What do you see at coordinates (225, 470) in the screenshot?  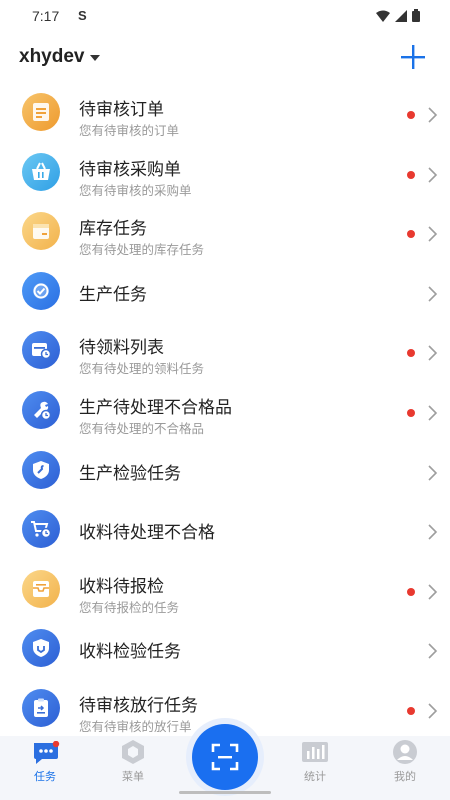 I see `task-row: 生产检验任务` at bounding box center [225, 470].